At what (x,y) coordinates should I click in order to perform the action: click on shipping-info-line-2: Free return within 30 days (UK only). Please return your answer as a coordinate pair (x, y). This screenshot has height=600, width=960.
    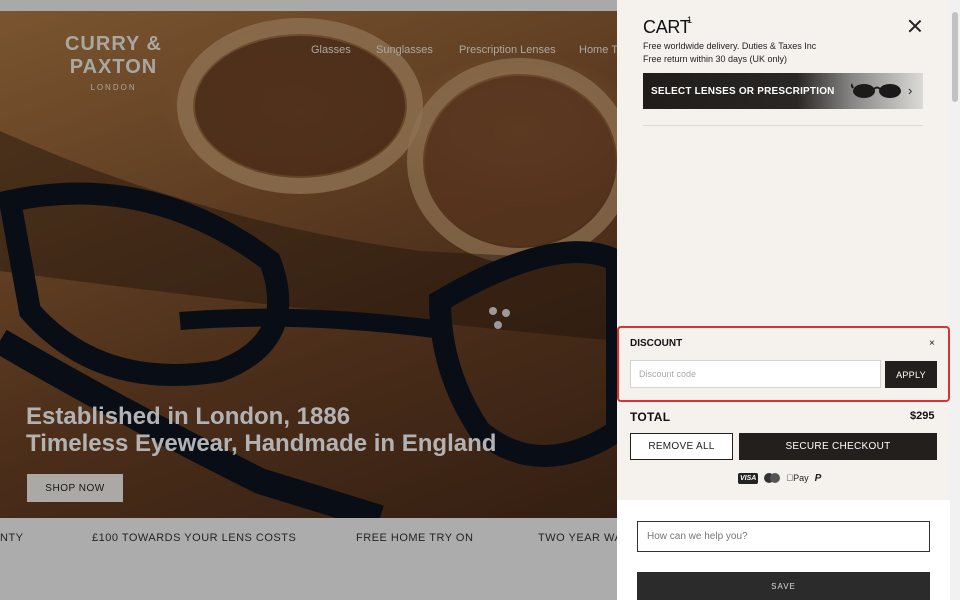
    Looking at the image, I should click on (715, 59).